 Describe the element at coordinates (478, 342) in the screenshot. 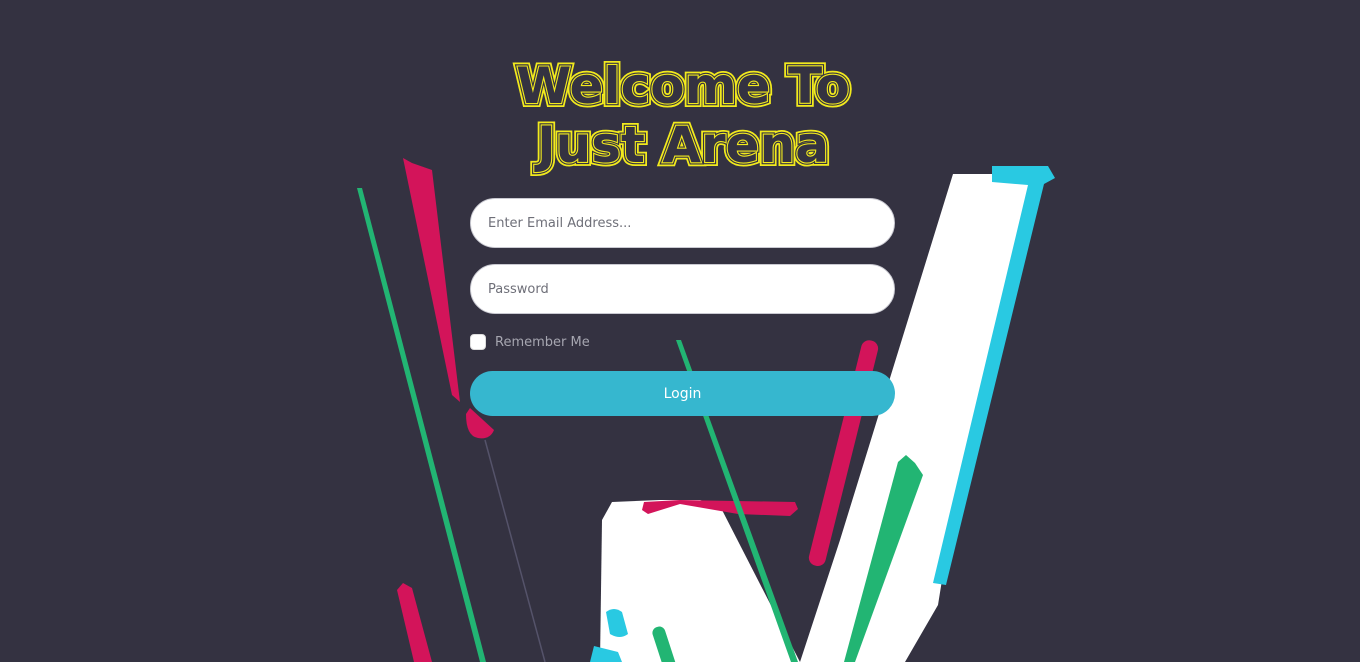

I see `remember-me-checkbox` at that location.